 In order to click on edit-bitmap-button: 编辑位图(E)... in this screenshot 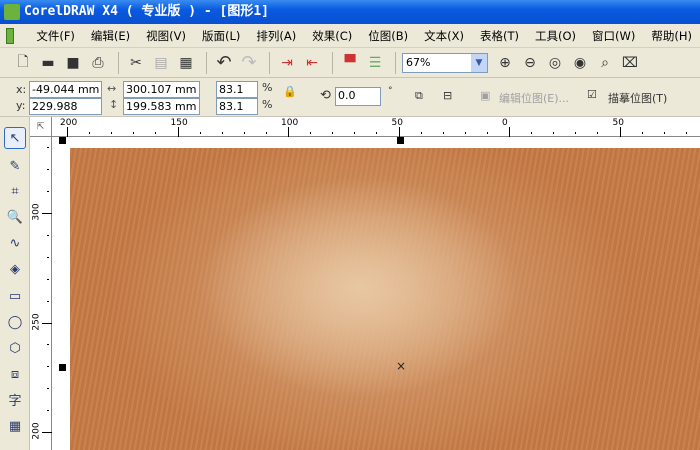, I will do `click(534, 98)`.